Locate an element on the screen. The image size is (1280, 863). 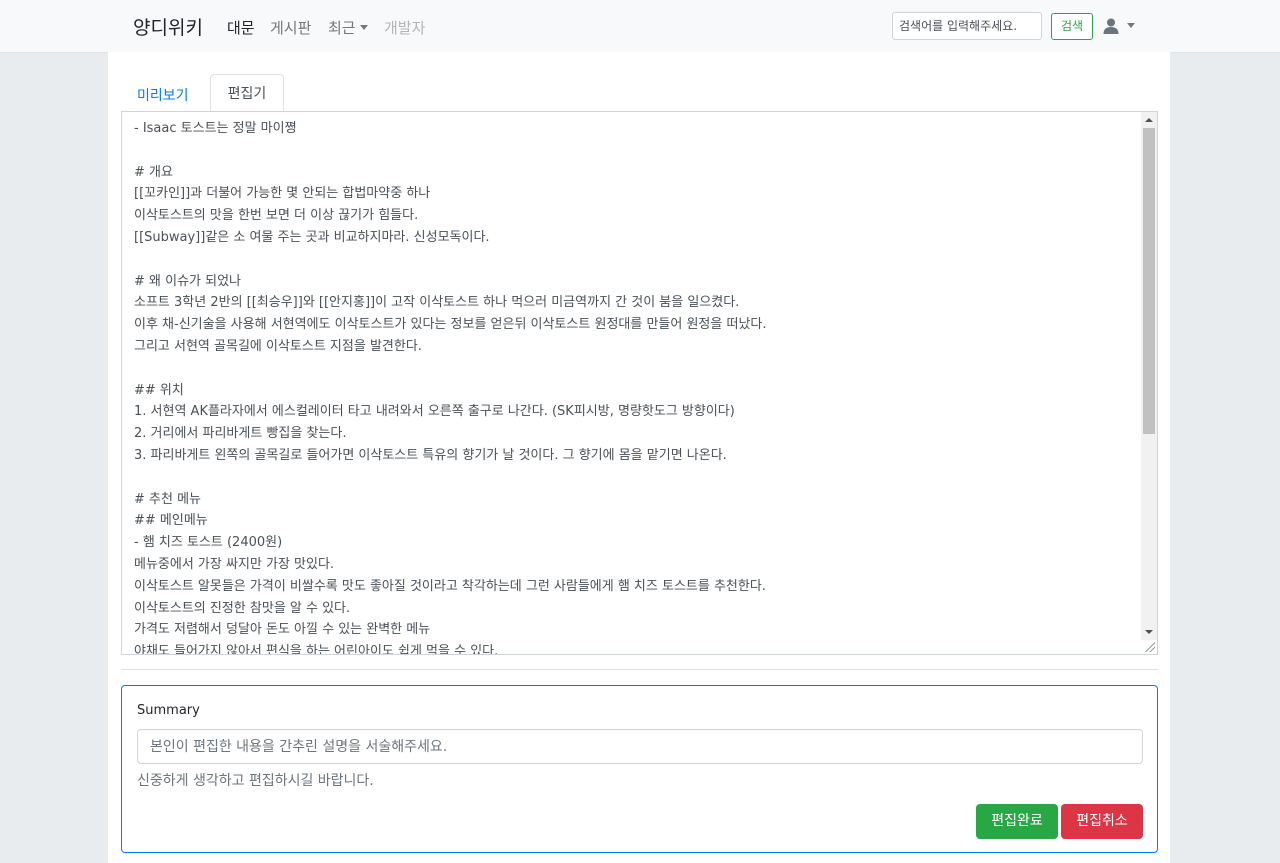
save-button: 편집완료 is located at coordinates (1017, 821).